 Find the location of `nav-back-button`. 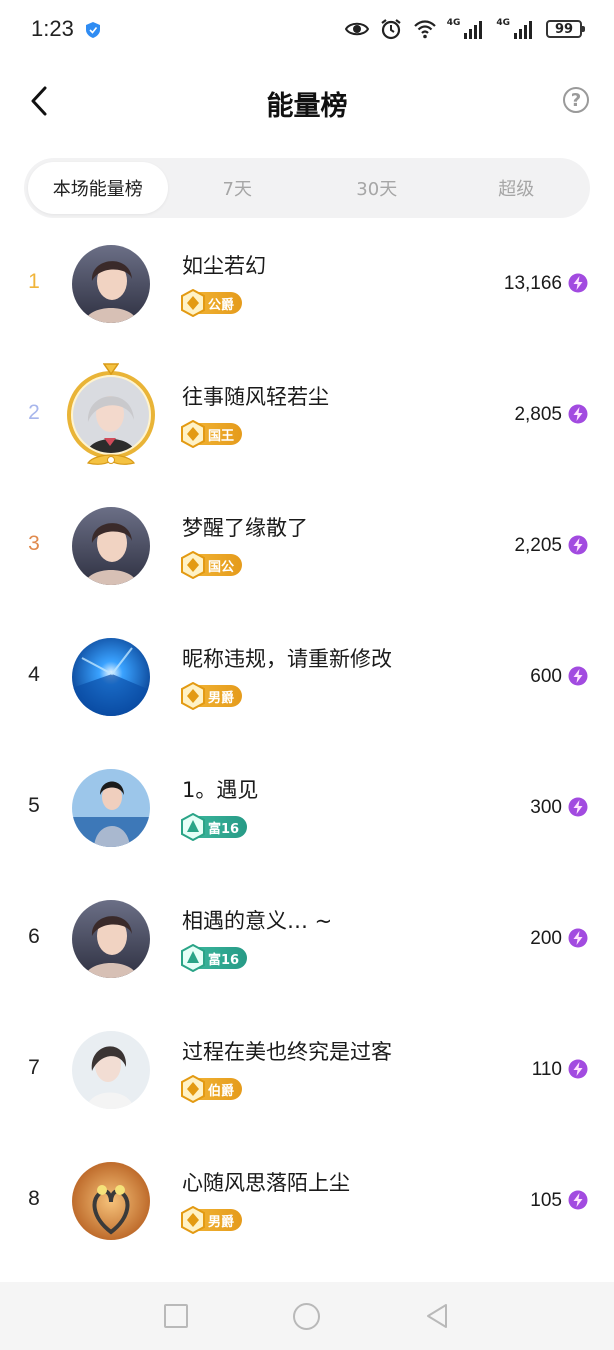

nav-back-button is located at coordinates (437, 1316).